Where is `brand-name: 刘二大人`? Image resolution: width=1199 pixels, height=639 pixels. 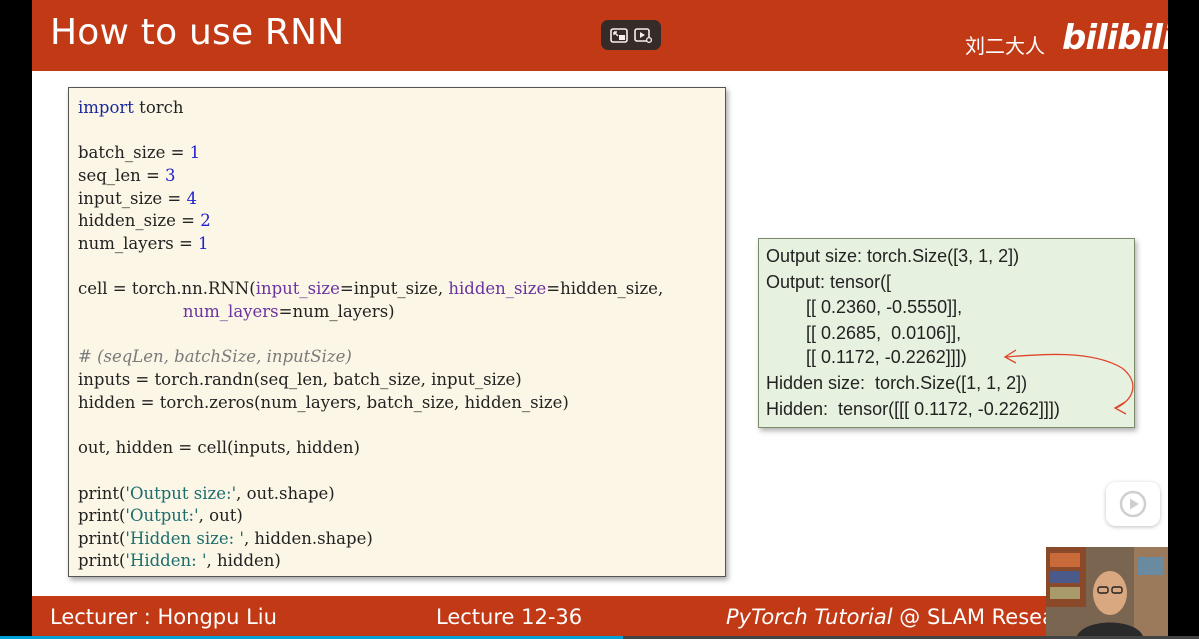
brand-name: 刘二大人 is located at coordinates (1005, 46).